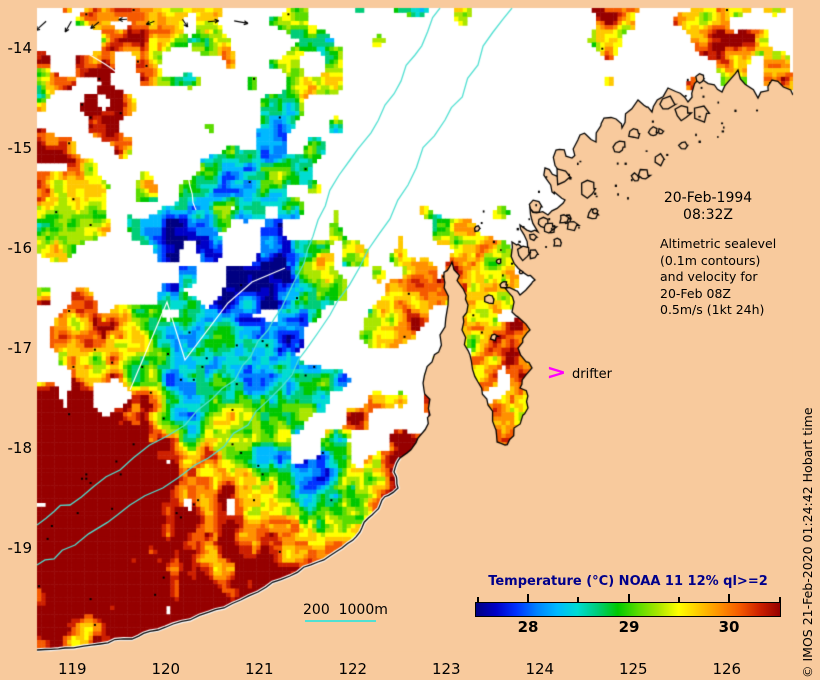  What do you see at coordinates (708, 215) in the screenshot?
I see `datetime-time: 08:32Z` at bounding box center [708, 215].